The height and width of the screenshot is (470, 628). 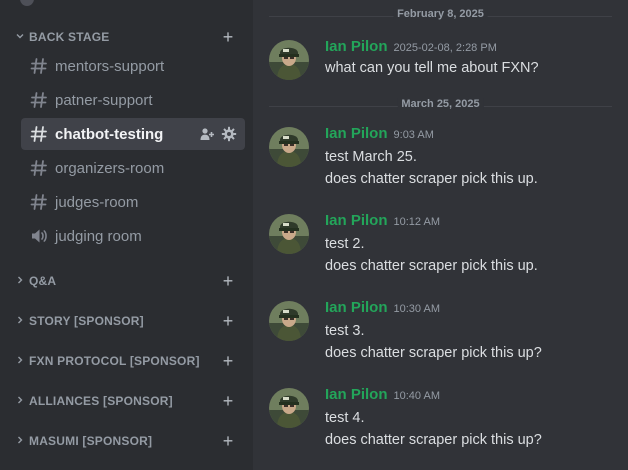 What do you see at coordinates (445, 48) in the screenshot?
I see `message-timestamp: 2025-02-08, 2:28 PM` at bounding box center [445, 48].